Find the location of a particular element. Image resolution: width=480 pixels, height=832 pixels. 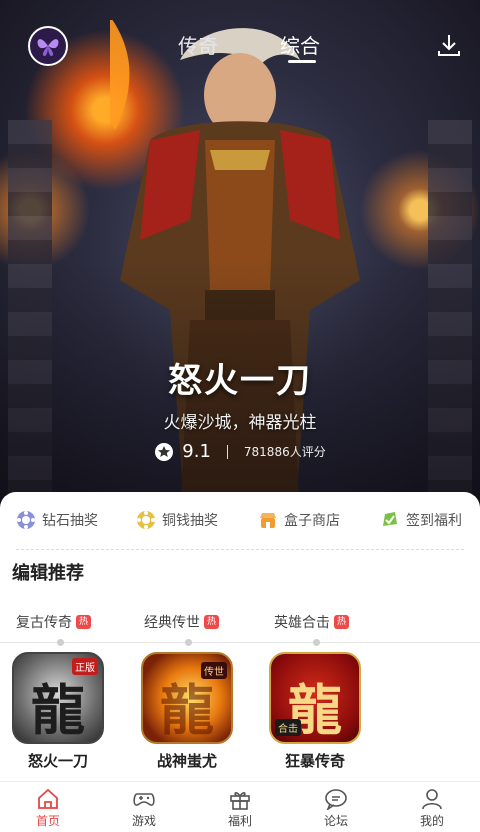

quick-link-coin-lottery: 铜钱抽奖 is located at coordinates (177, 520).